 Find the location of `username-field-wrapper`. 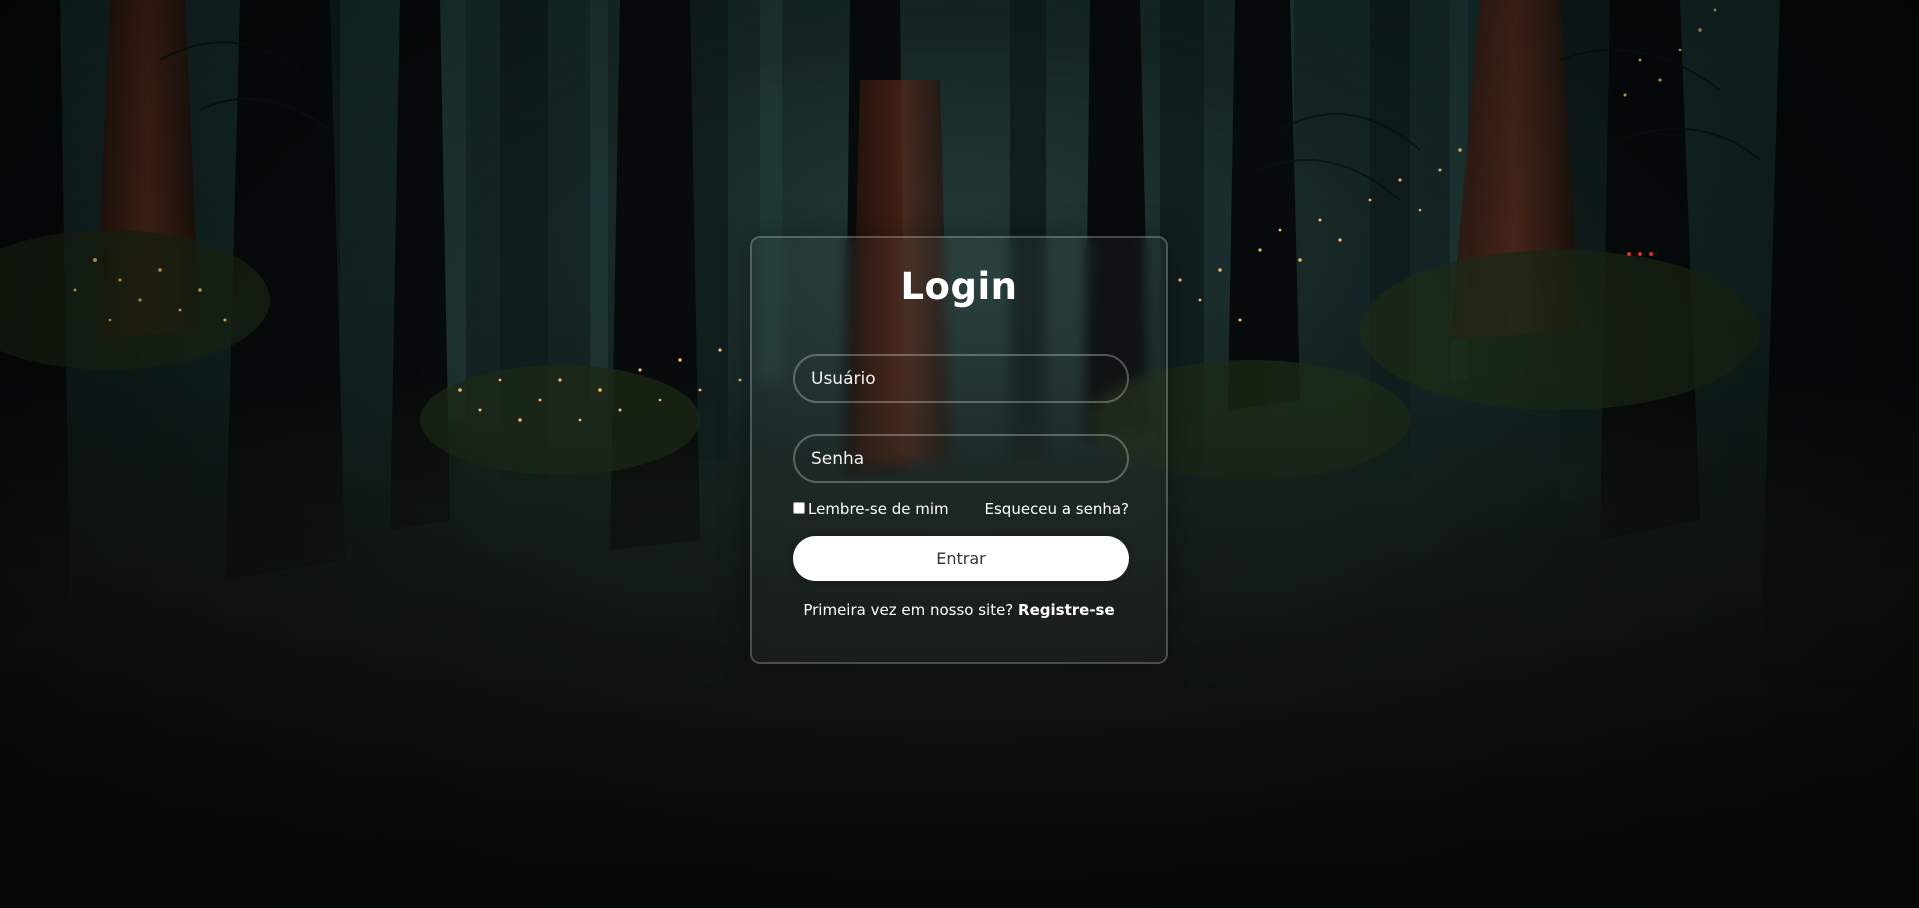

username-field-wrapper is located at coordinates (961, 378).